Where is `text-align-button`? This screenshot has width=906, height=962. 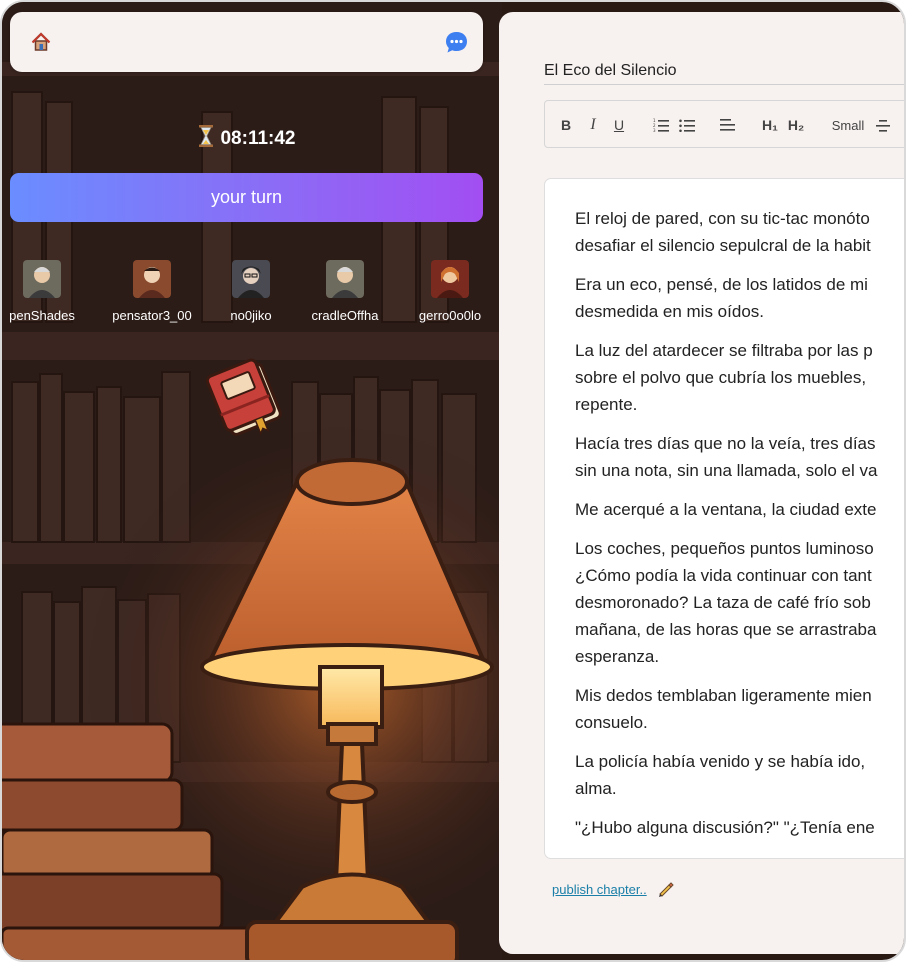 text-align-button is located at coordinates (883, 125).